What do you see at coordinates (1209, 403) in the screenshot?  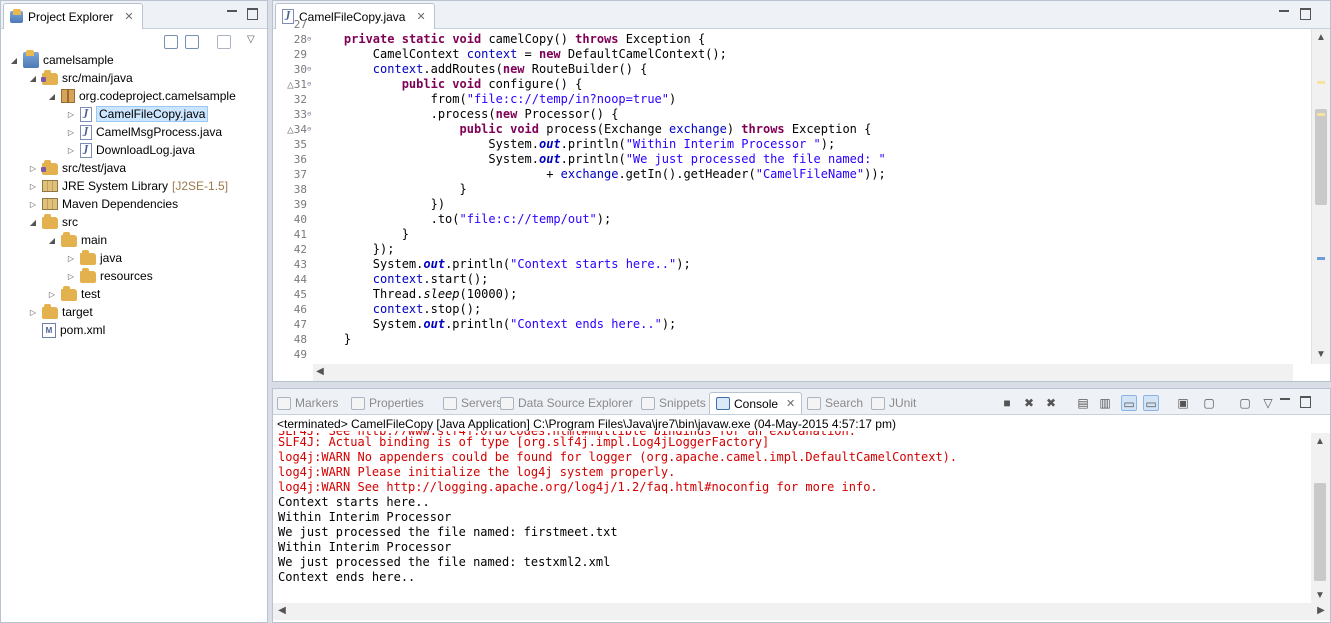 I see `display-console-icon: ▢` at bounding box center [1209, 403].